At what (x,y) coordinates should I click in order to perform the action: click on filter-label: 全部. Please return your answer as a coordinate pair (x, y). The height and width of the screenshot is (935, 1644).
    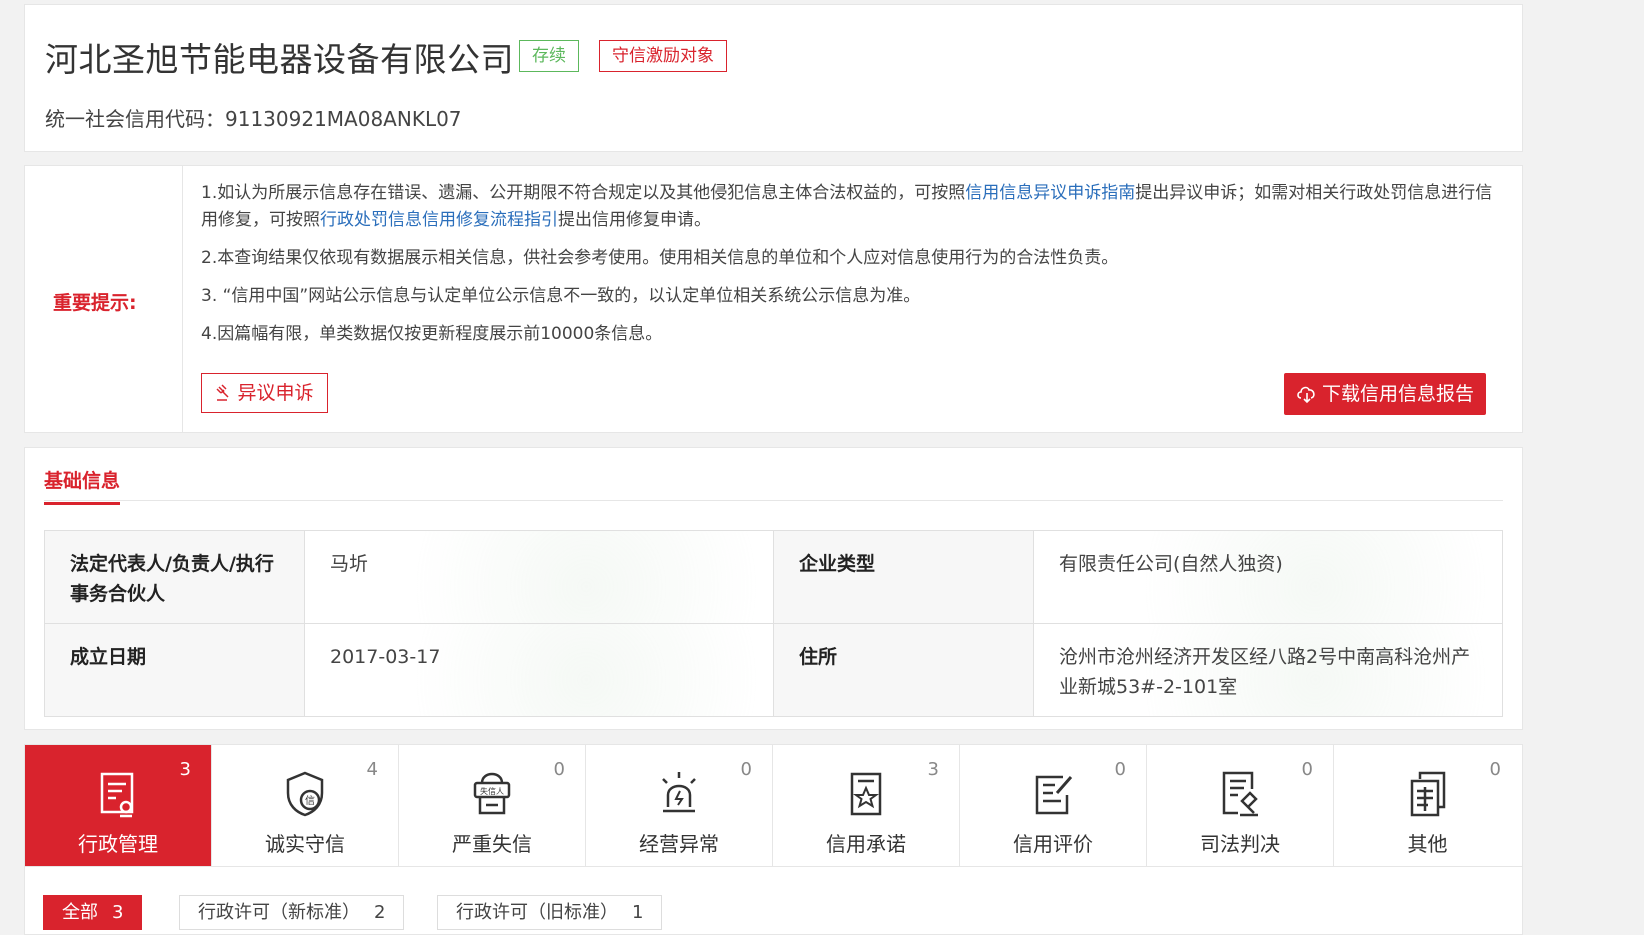
    Looking at the image, I should click on (80, 912).